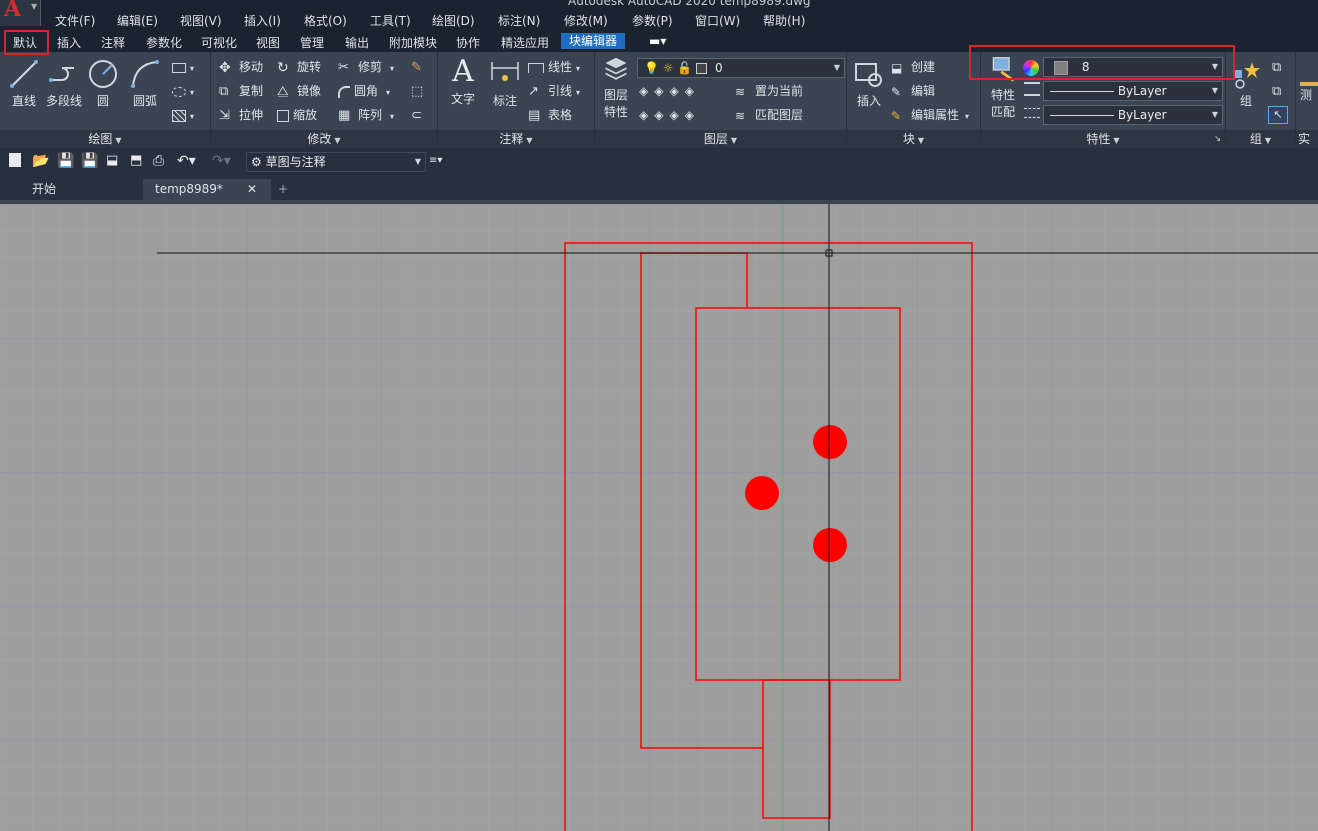 This screenshot has height=831, width=1318. What do you see at coordinates (421, 115) in the screenshot?
I see `offset-button: ⊂` at bounding box center [421, 115].